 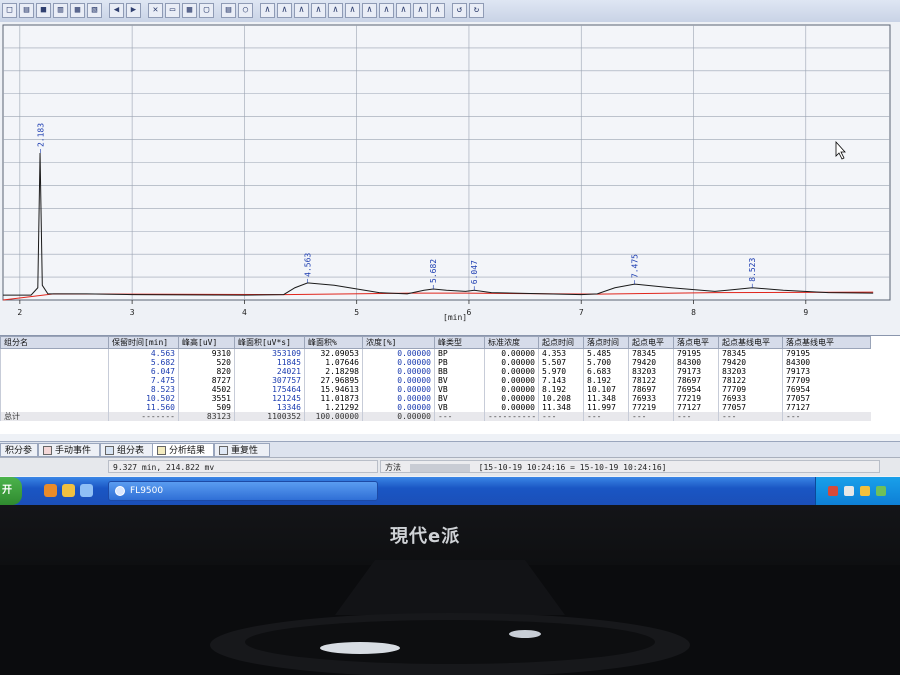 I want to click on peak-tool-4-icon: ∧, so click(x=318, y=10).